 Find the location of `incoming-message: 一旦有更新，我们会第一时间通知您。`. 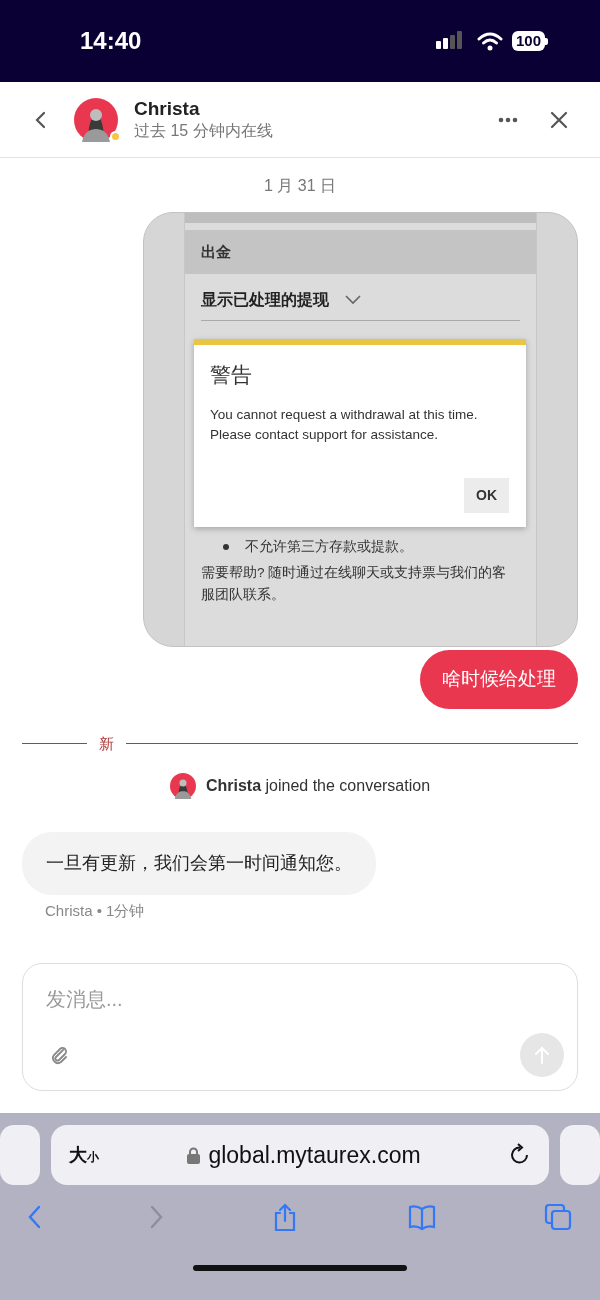

incoming-message: 一旦有更新，我们会第一时间通知您。 is located at coordinates (199, 863).